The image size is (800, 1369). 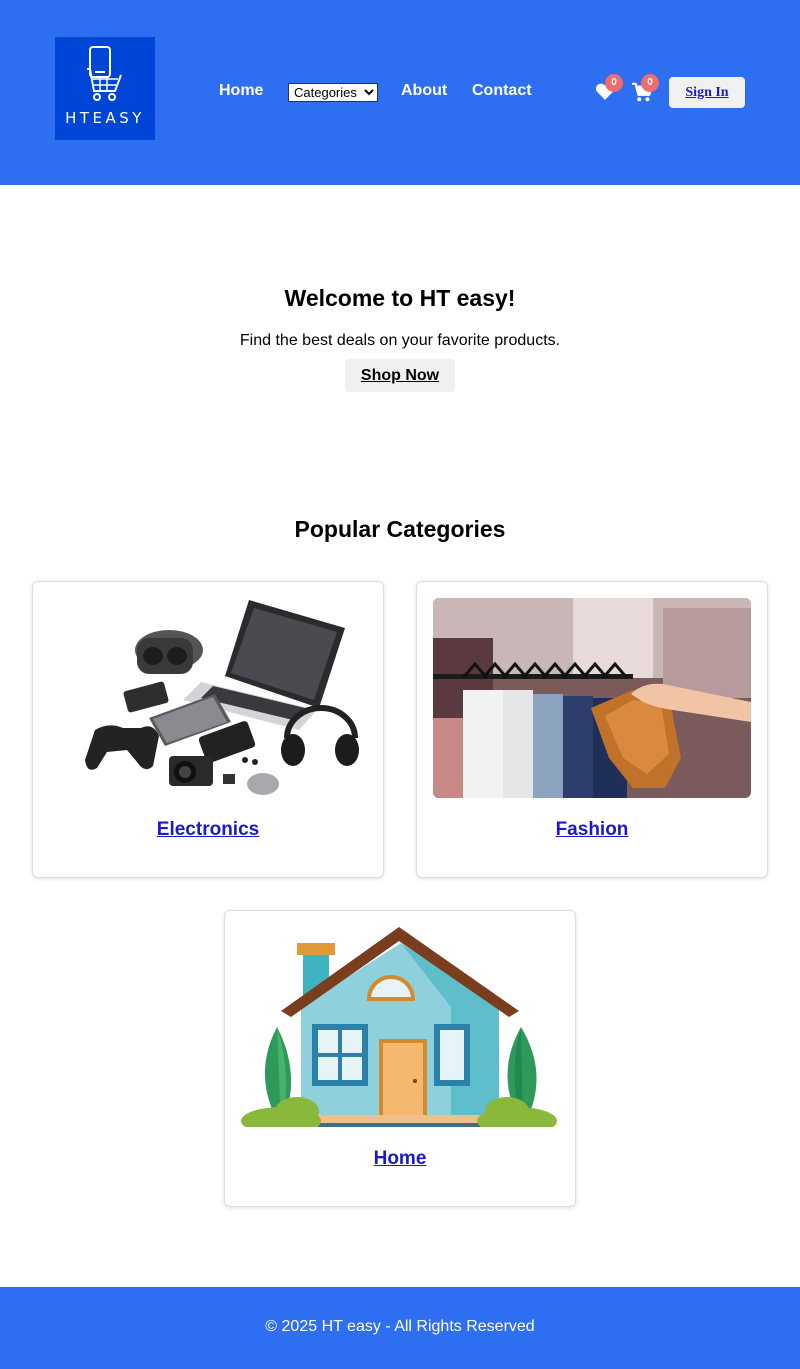 What do you see at coordinates (400, 1027) in the screenshot?
I see `home-image` at bounding box center [400, 1027].